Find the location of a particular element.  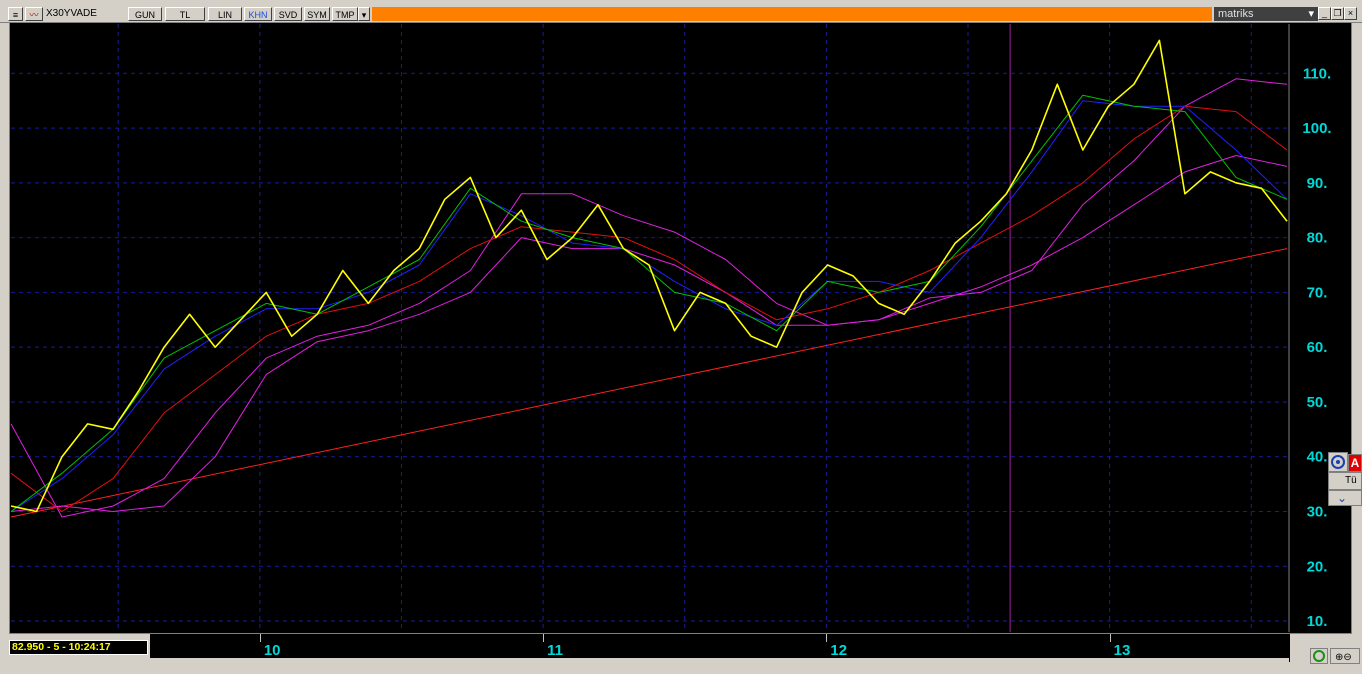

chart-type-icon: 〰 is located at coordinates (34, 14).